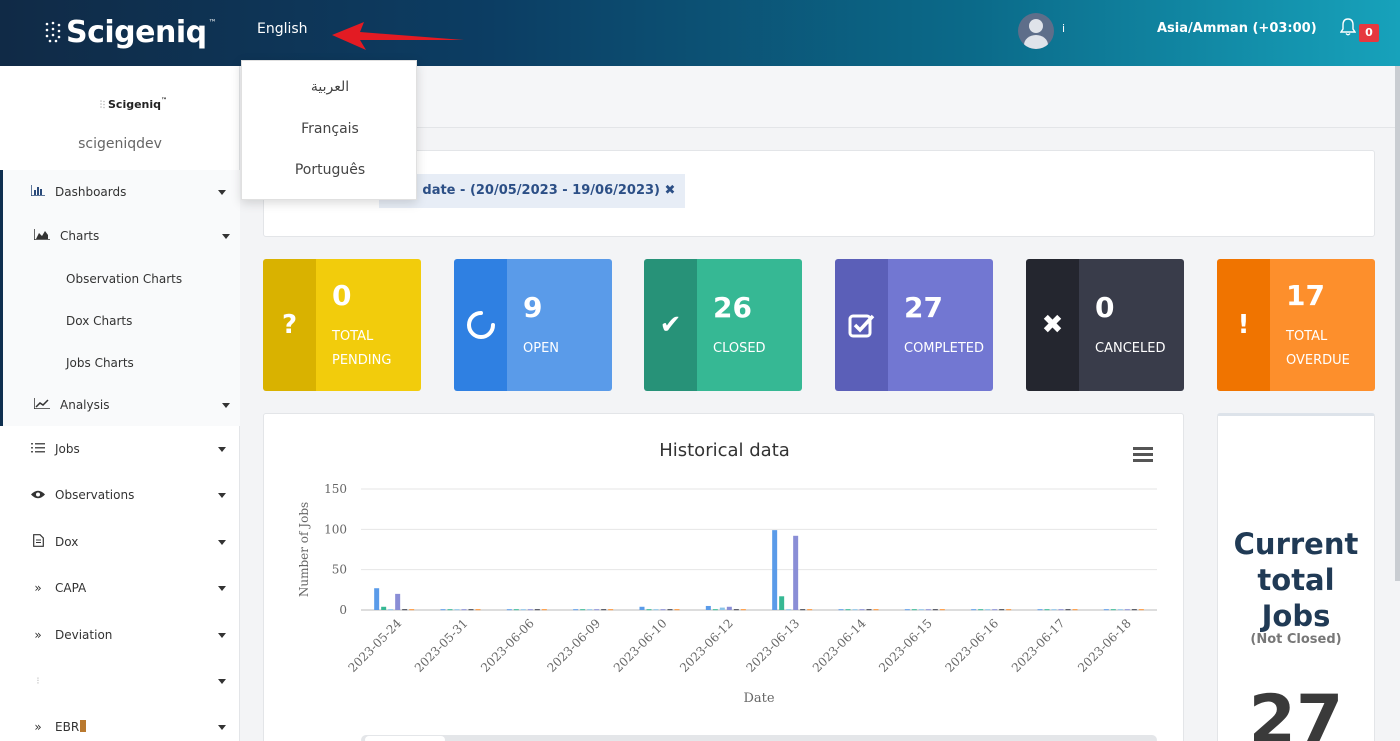 The image size is (1400, 741). I want to click on stat-card-closed: ✔ 26 CLOSED, so click(723, 325).